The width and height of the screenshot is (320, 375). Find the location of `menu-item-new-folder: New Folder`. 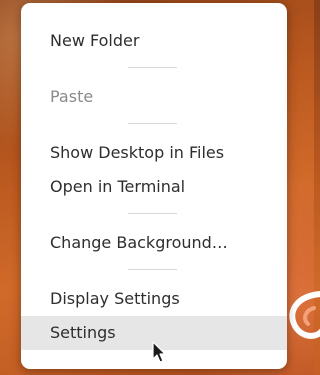

menu-item-new-folder: New Folder is located at coordinates (154, 41).